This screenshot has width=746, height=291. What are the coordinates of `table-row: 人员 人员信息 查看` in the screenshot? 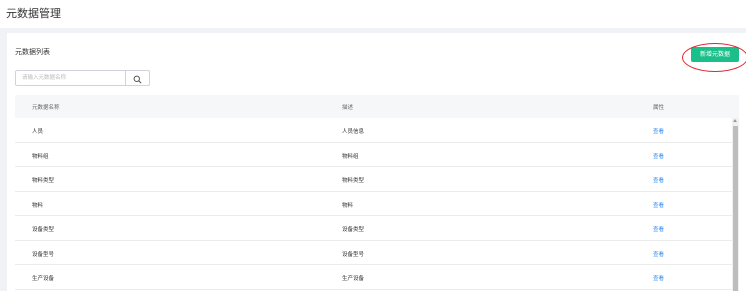 It's located at (377, 130).